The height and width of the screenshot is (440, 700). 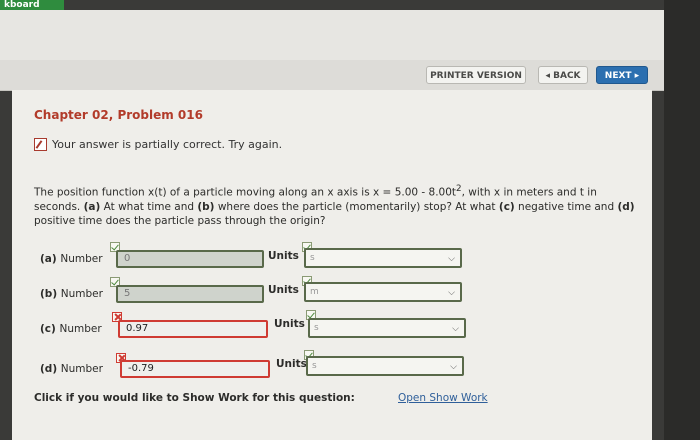 I want to click on units-d-label: Units, so click(x=291, y=364).